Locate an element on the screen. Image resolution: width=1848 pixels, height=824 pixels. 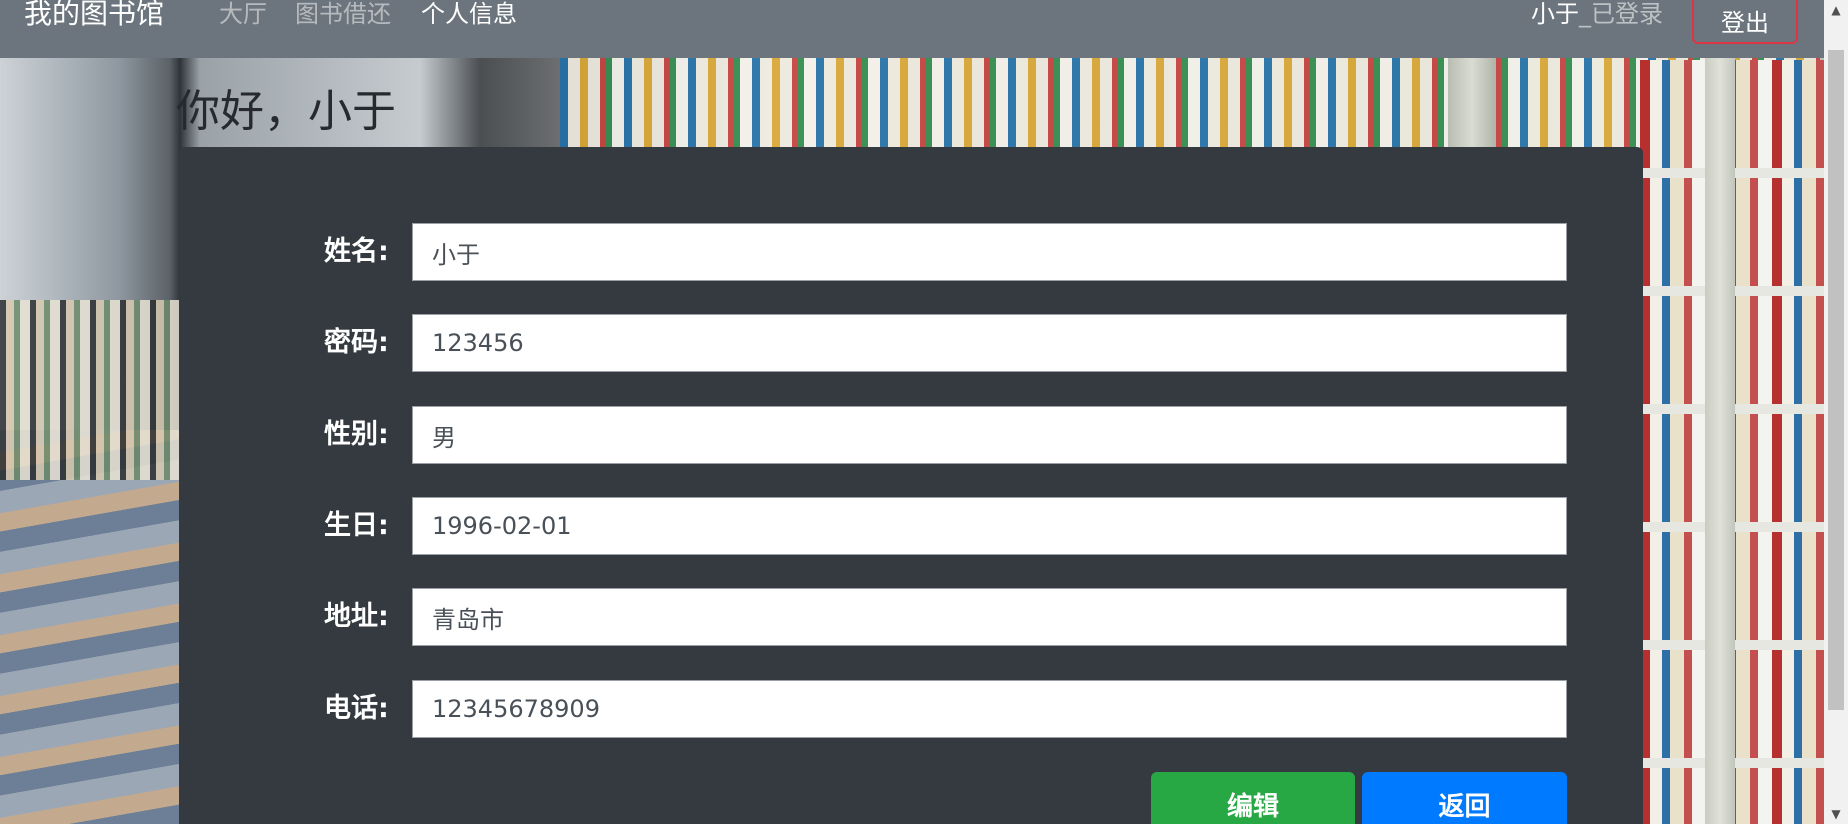
password-field is located at coordinates (989, 343).